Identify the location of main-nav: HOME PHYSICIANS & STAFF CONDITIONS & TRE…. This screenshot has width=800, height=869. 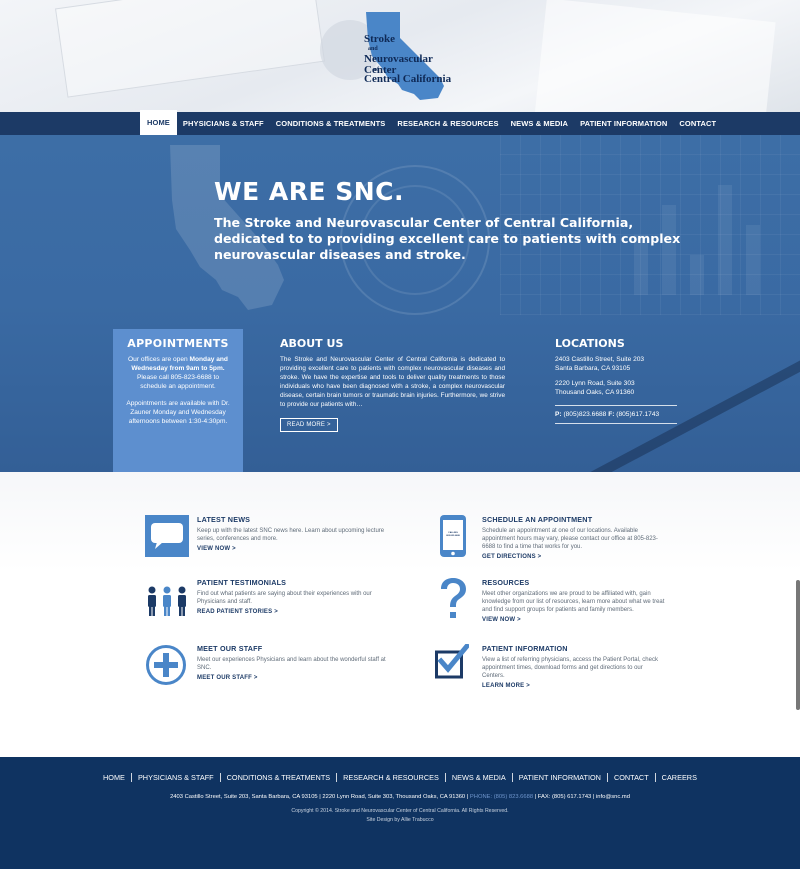
(400, 122).